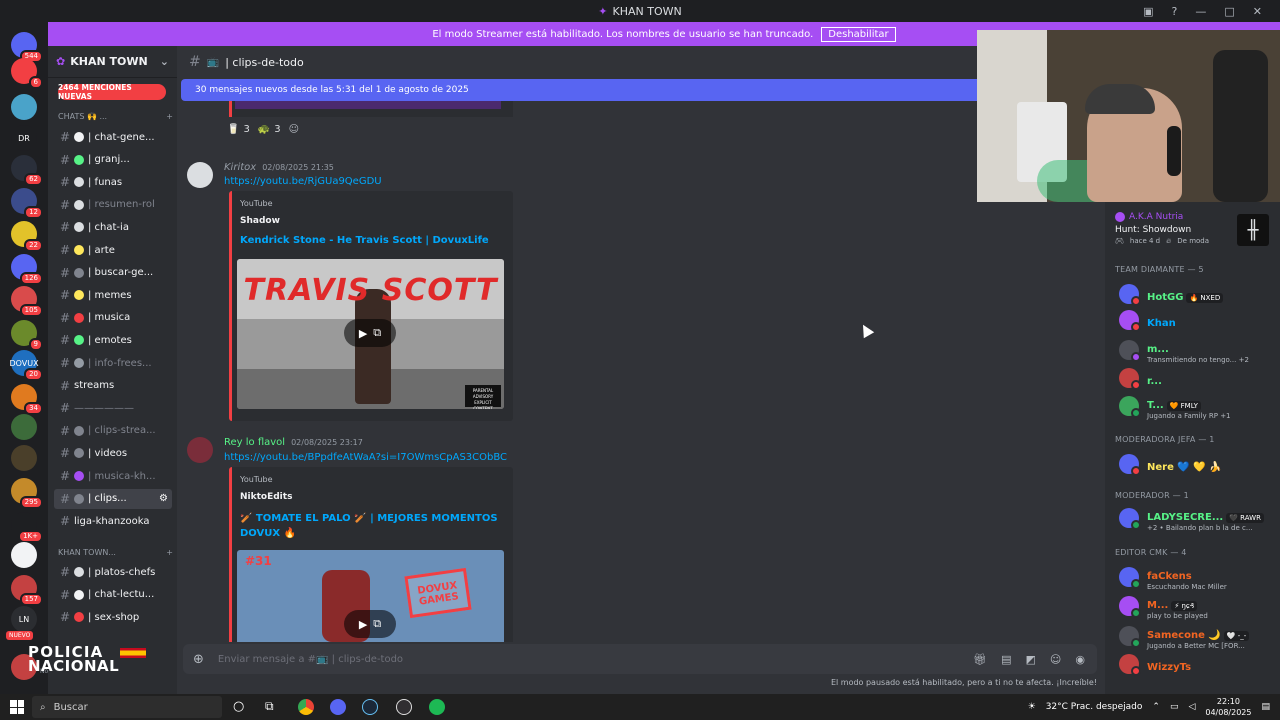 This screenshot has width=1280, height=720. Describe the element at coordinates (1174, 707) in the screenshot. I see `network-icon: ▭` at that location.